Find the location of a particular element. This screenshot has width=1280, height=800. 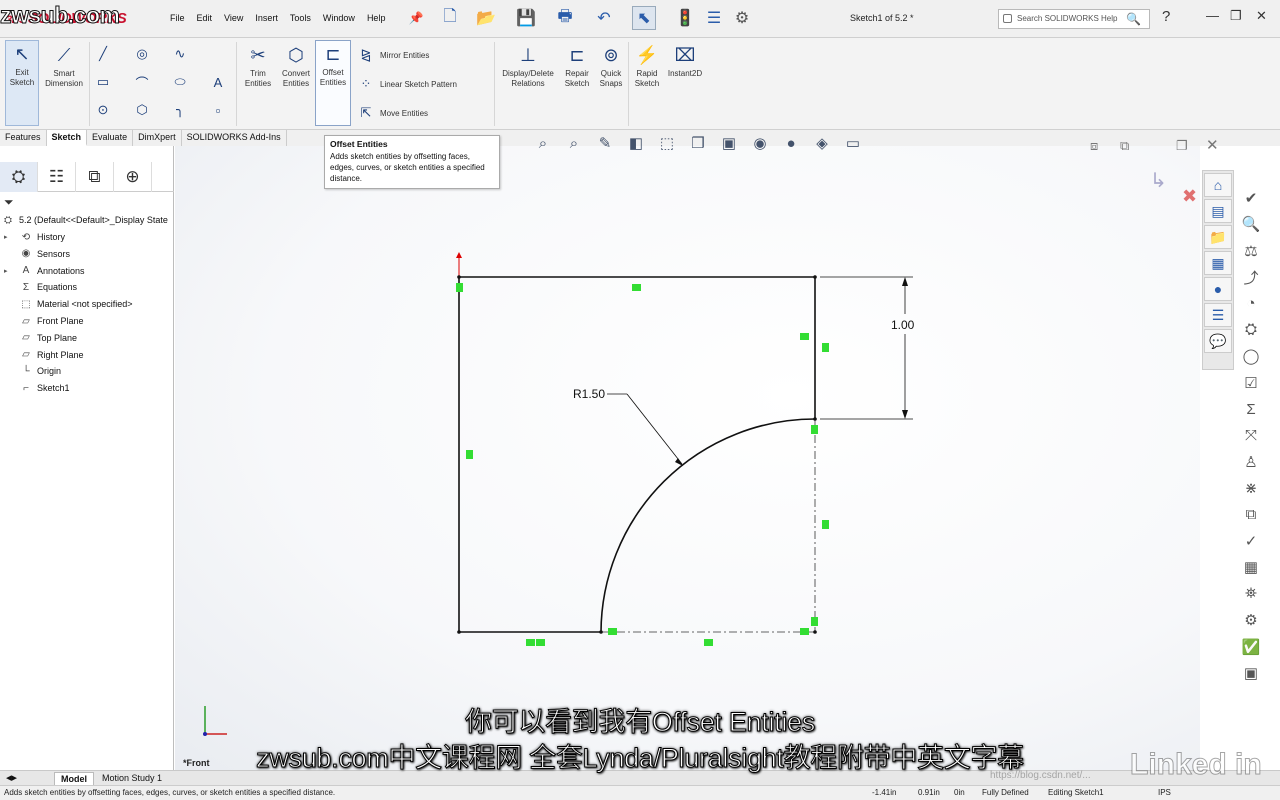

simulation-icon: ⚙ is located at coordinates (1251, 620).